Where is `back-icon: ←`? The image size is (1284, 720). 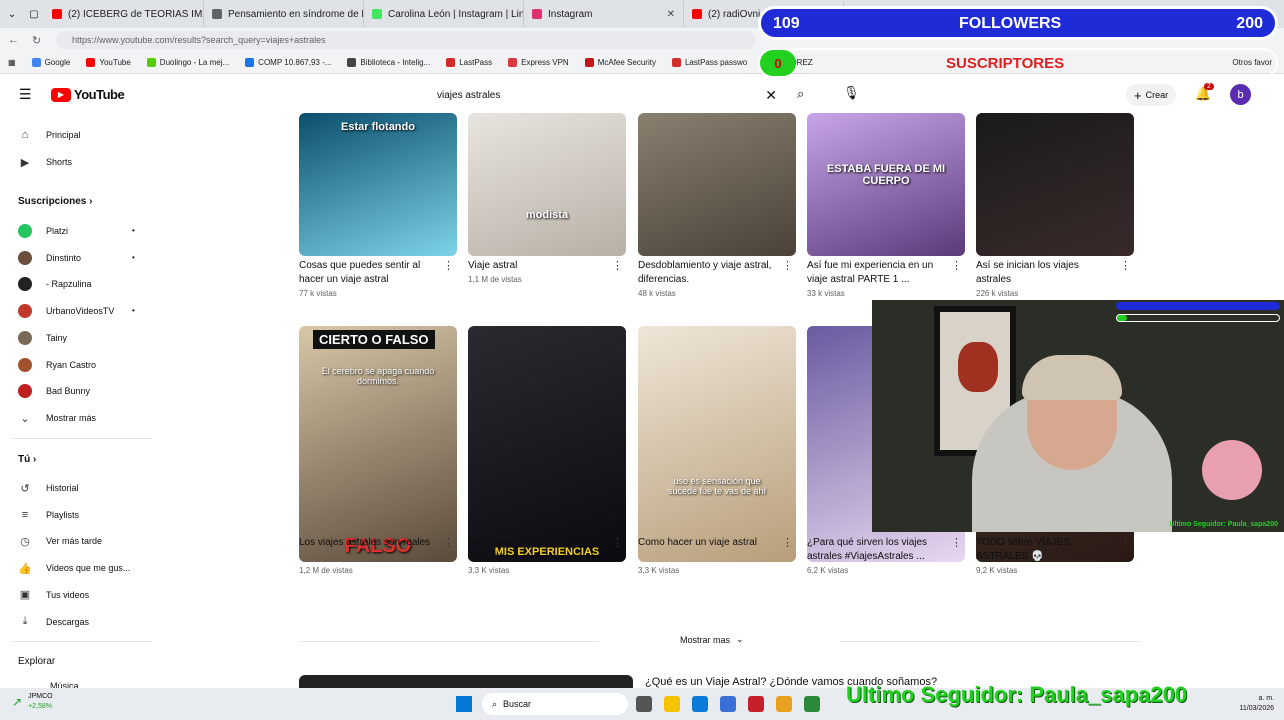 back-icon: ← is located at coordinates (13, 40).